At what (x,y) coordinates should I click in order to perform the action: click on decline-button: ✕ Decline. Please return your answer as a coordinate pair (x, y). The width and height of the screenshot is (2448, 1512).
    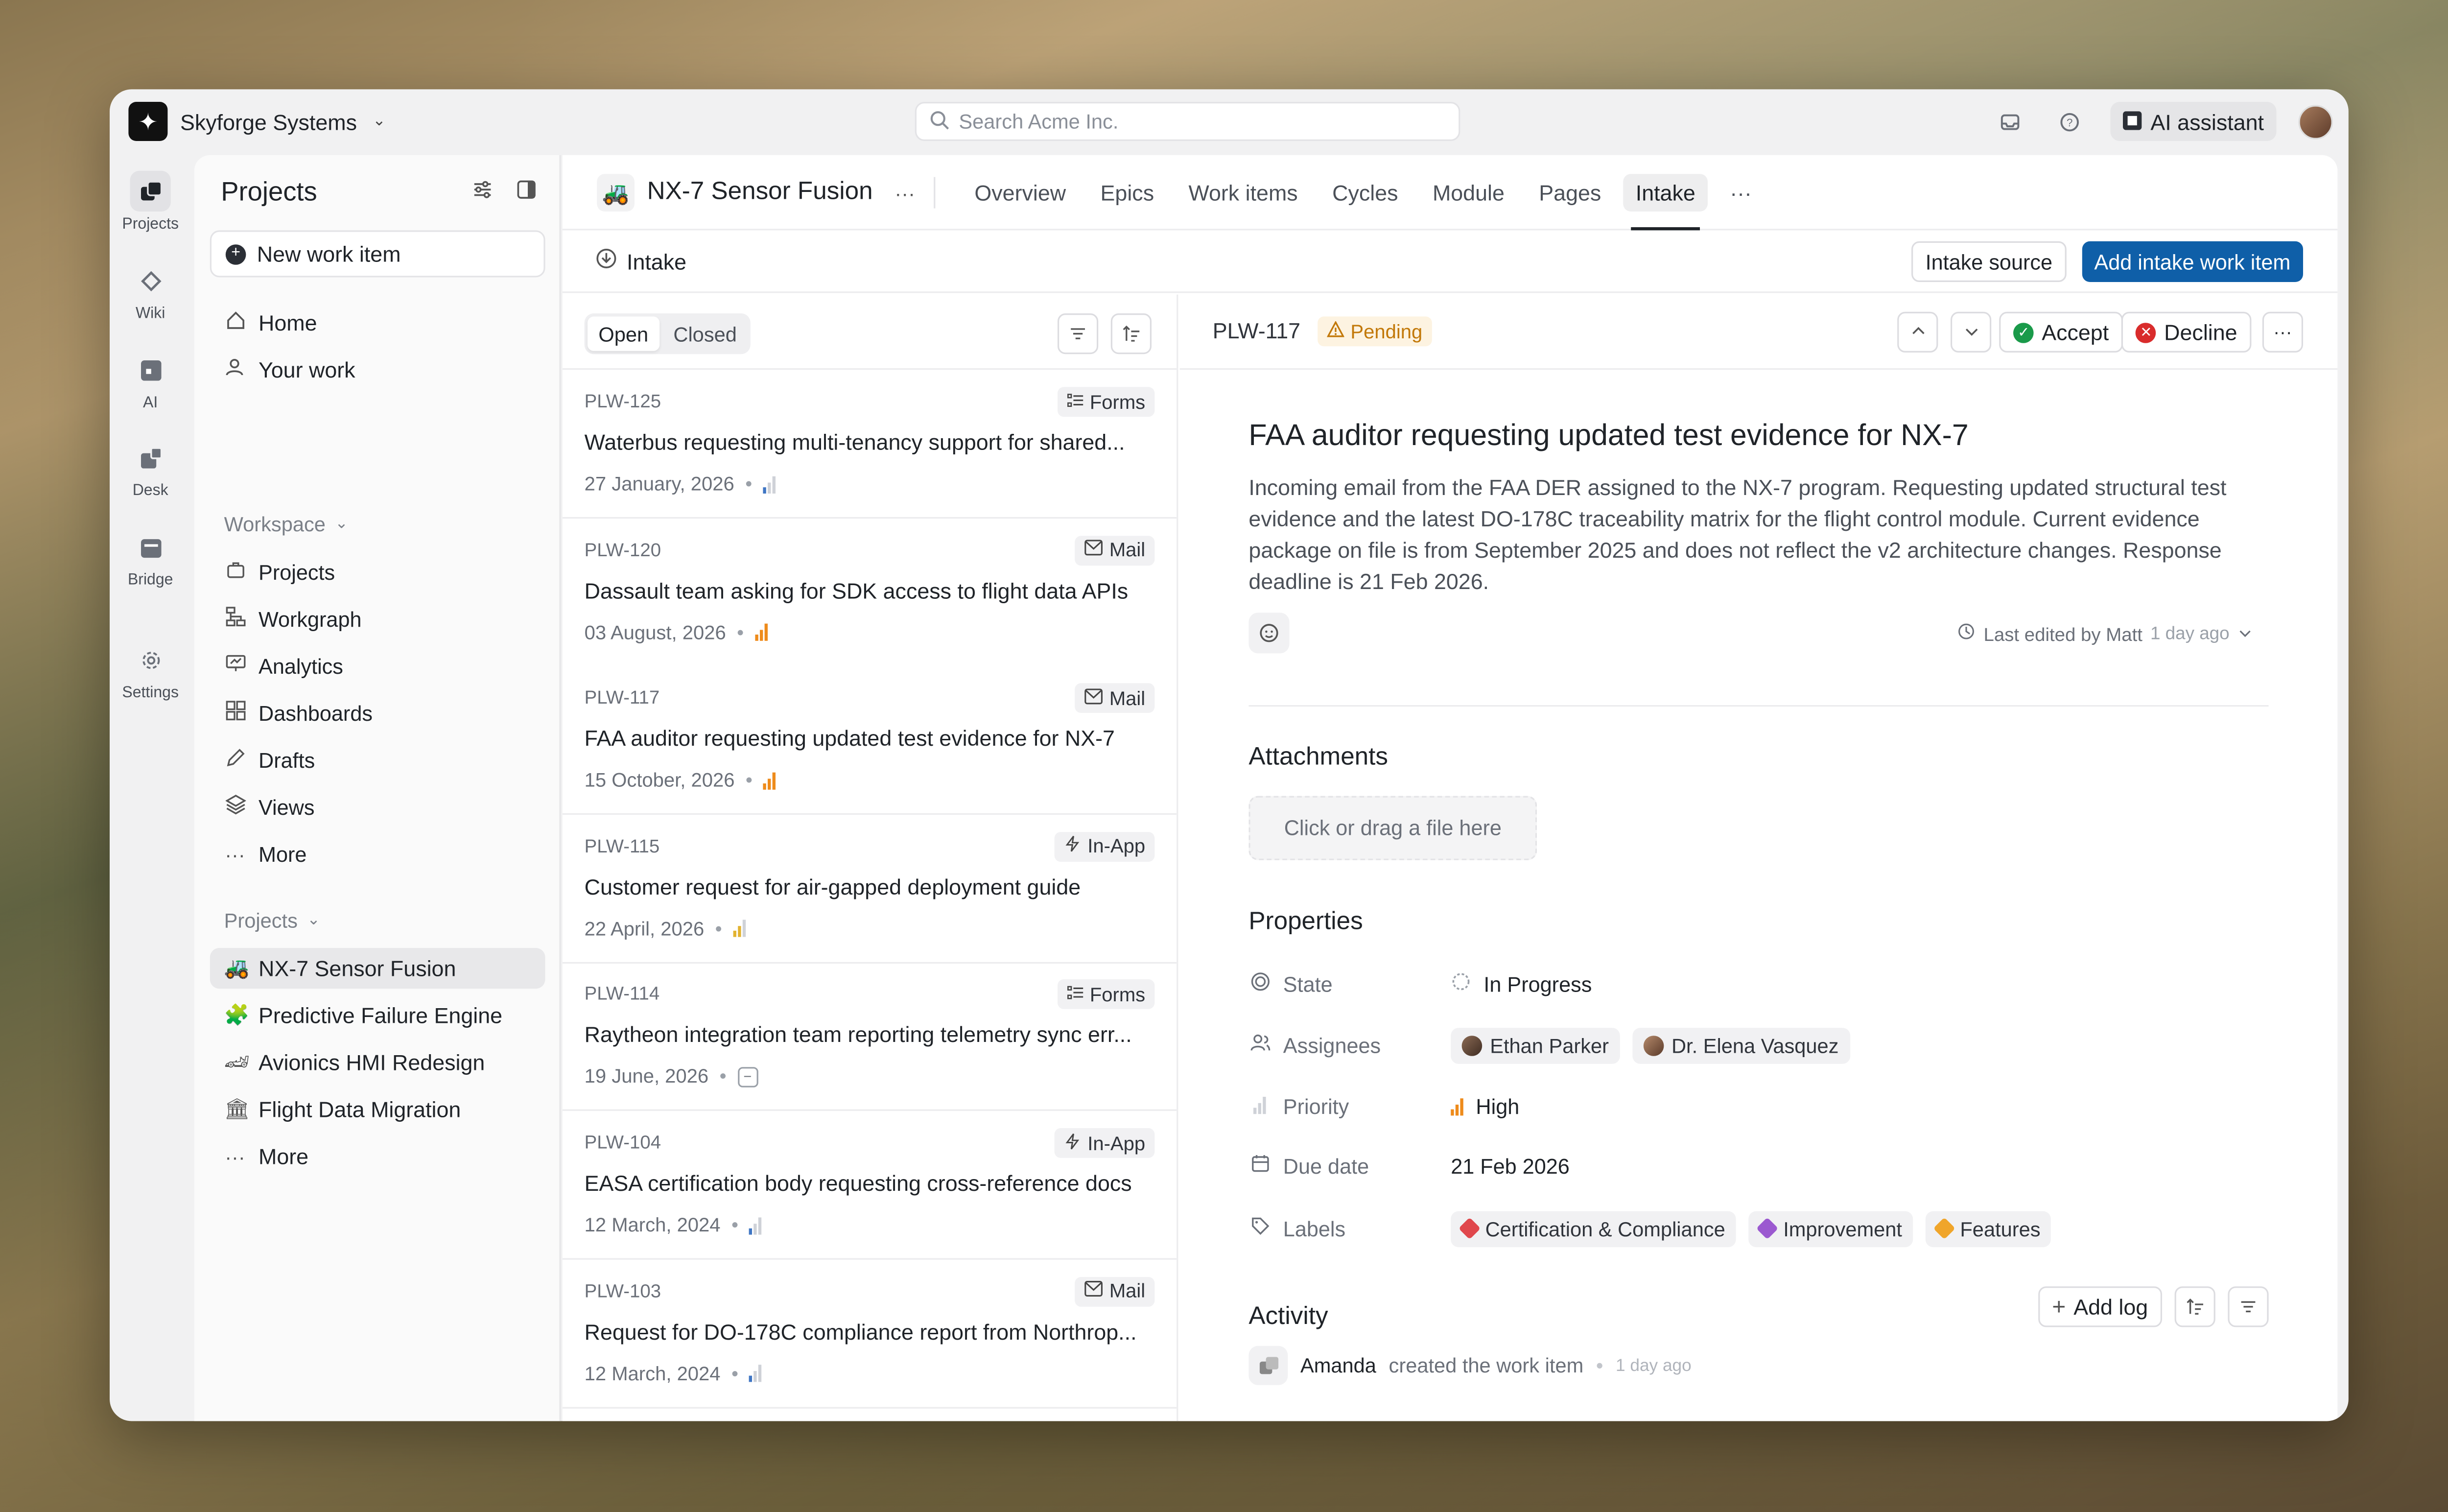
    Looking at the image, I should click on (2186, 332).